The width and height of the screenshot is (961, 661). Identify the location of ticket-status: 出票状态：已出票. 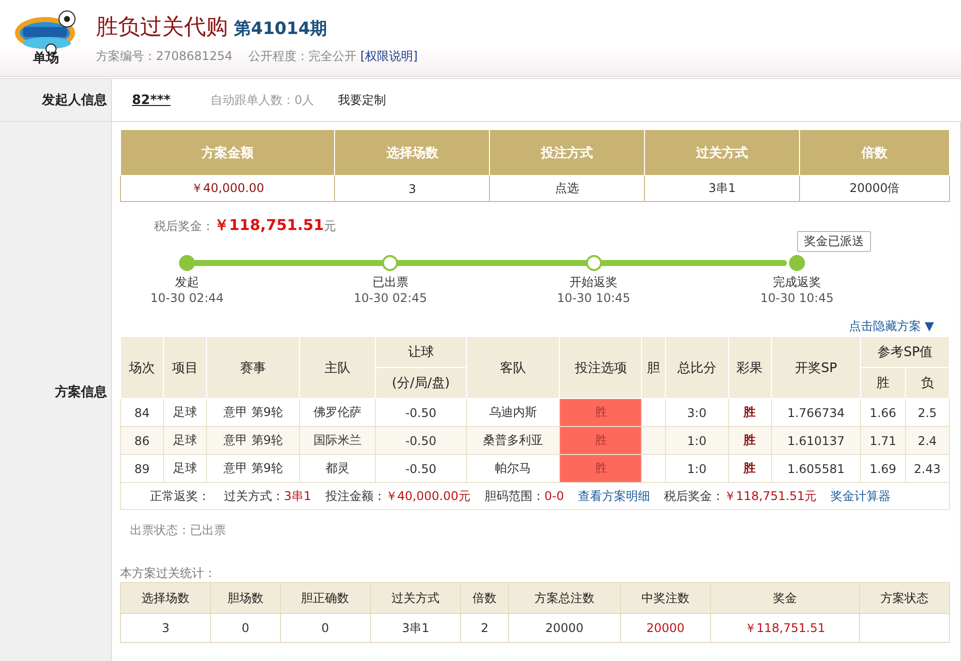
(178, 530).